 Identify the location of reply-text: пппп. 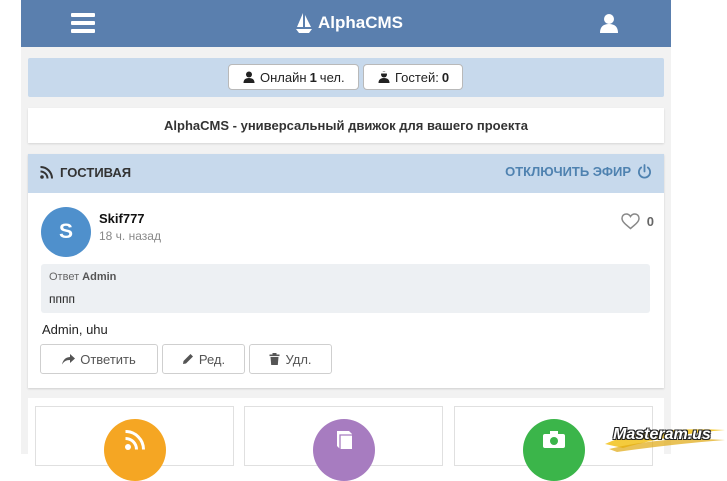
(62, 299).